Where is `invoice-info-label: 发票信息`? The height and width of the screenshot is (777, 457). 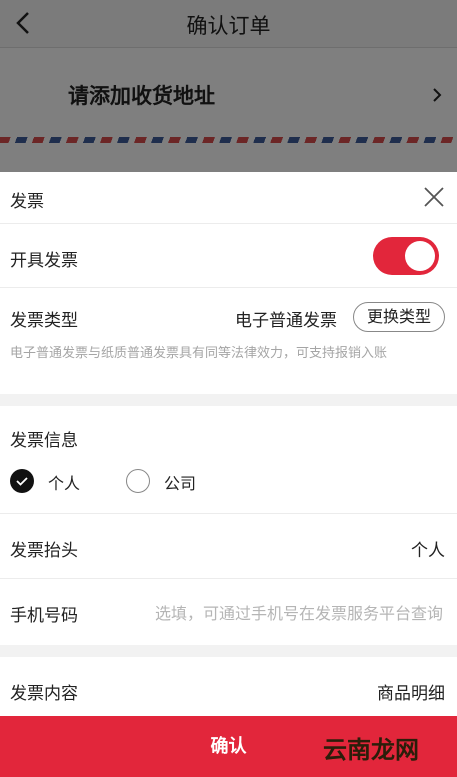 invoice-info-label: 发票信息 is located at coordinates (44, 441).